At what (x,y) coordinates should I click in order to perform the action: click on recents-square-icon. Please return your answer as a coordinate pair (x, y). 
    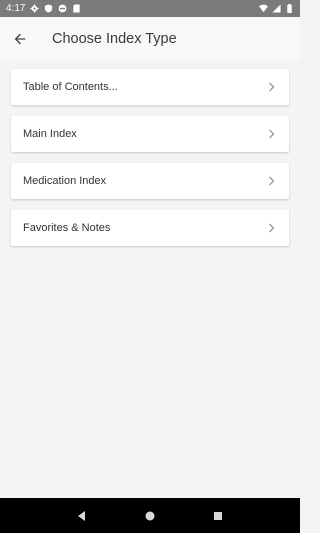
    Looking at the image, I should click on (218, 515).